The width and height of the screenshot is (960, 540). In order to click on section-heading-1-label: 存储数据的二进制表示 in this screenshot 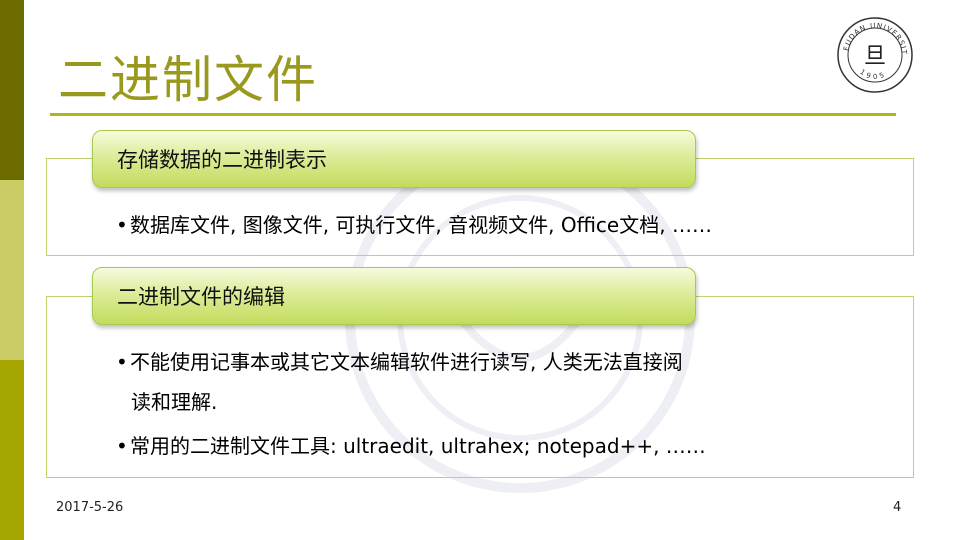, I will do `click(222, 160)`.